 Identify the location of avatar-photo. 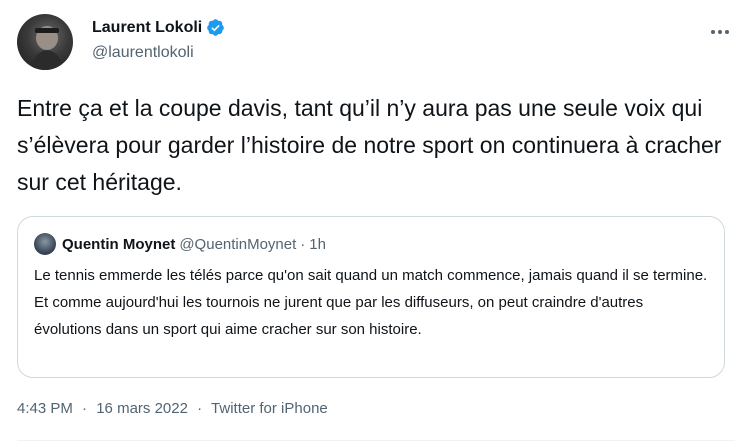
(47, 48).